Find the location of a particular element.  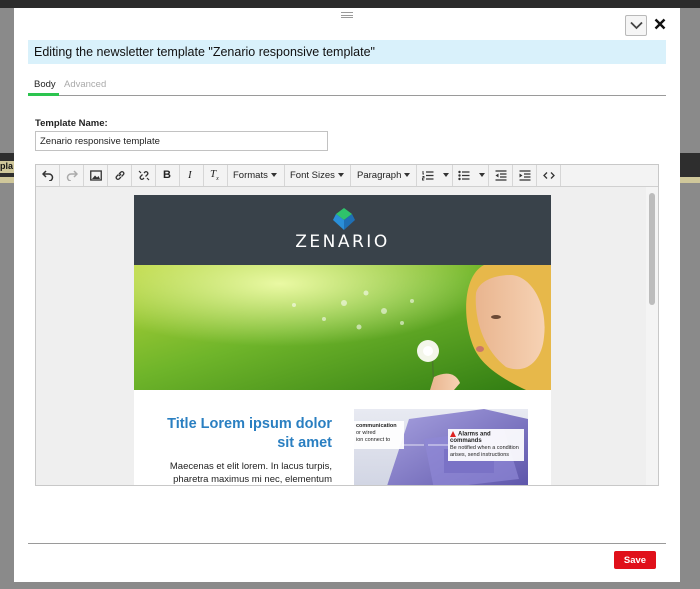

italic-icon: I is located at coordinates (190, 175).